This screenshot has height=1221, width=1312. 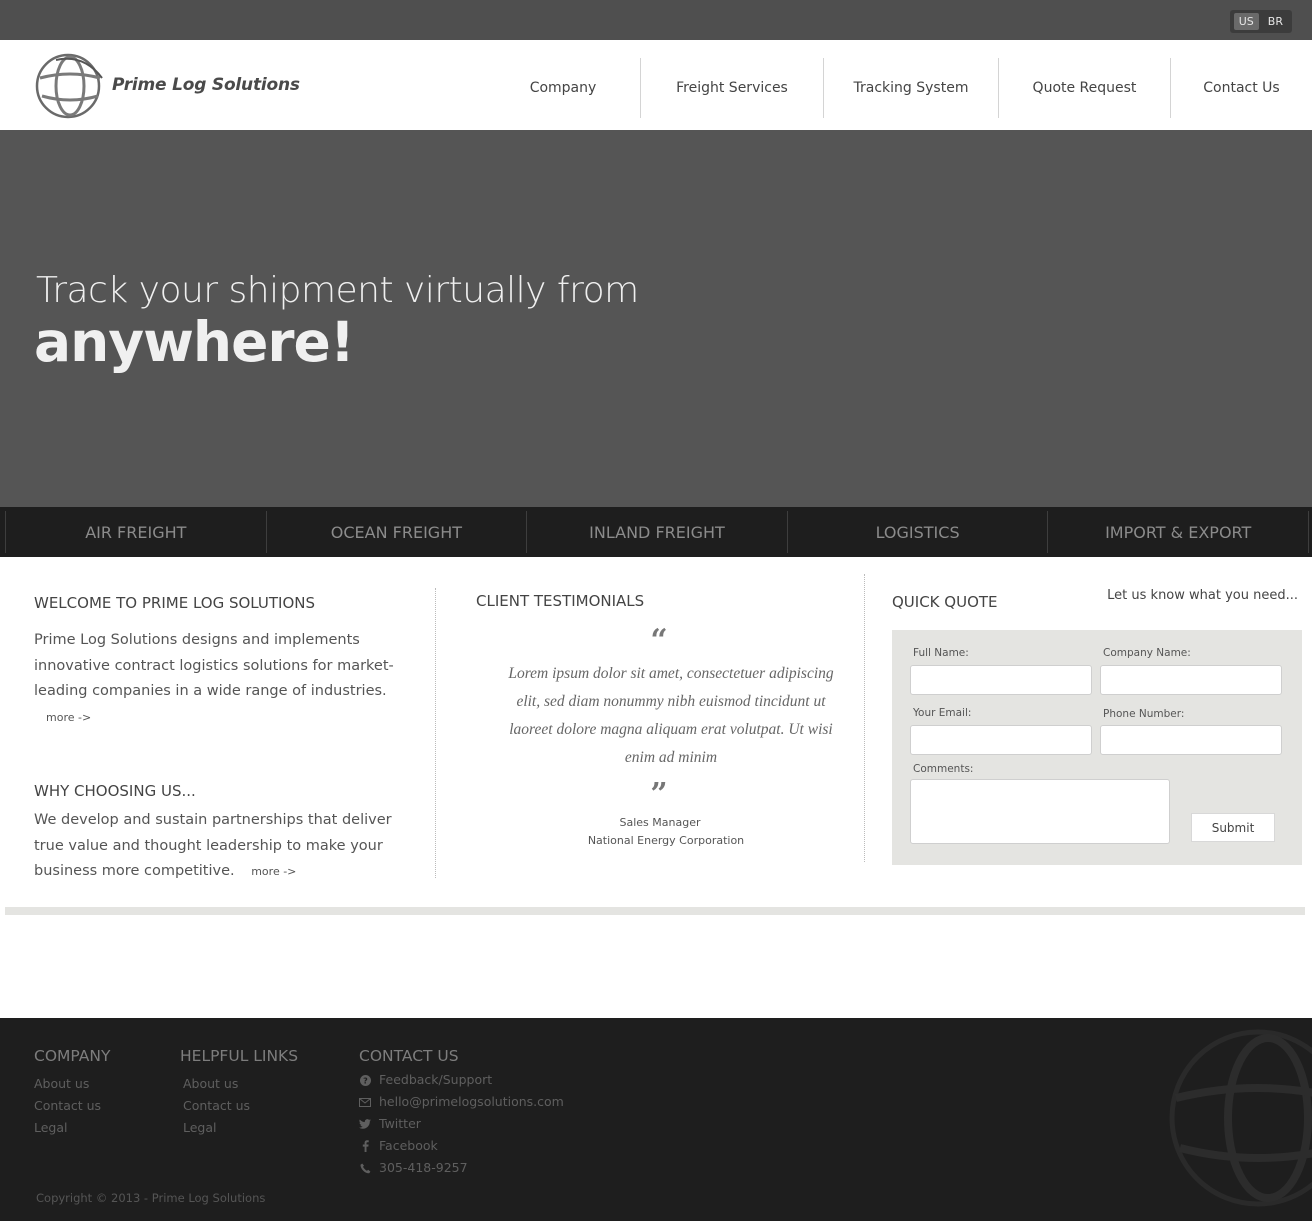 What do you see at coordinates (72, 1056) in the screenshot?
I see `footer-company-title: COMPANY` at bounding box center [72, 1056].